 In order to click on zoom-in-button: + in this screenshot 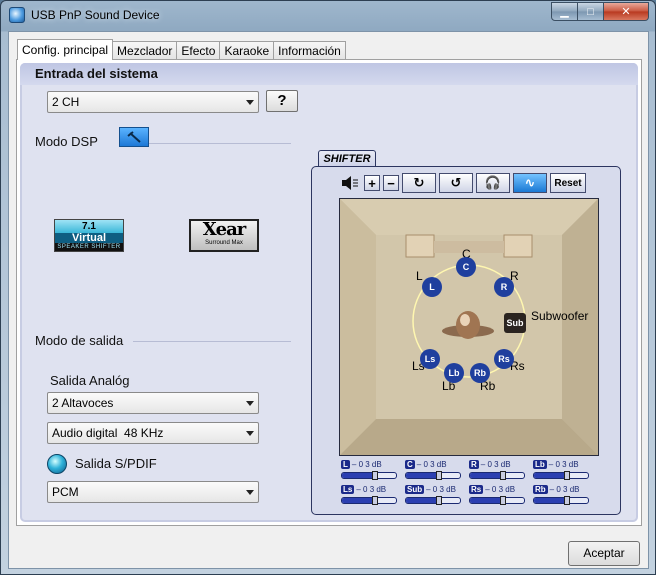, I will do `click(372, 183)`.